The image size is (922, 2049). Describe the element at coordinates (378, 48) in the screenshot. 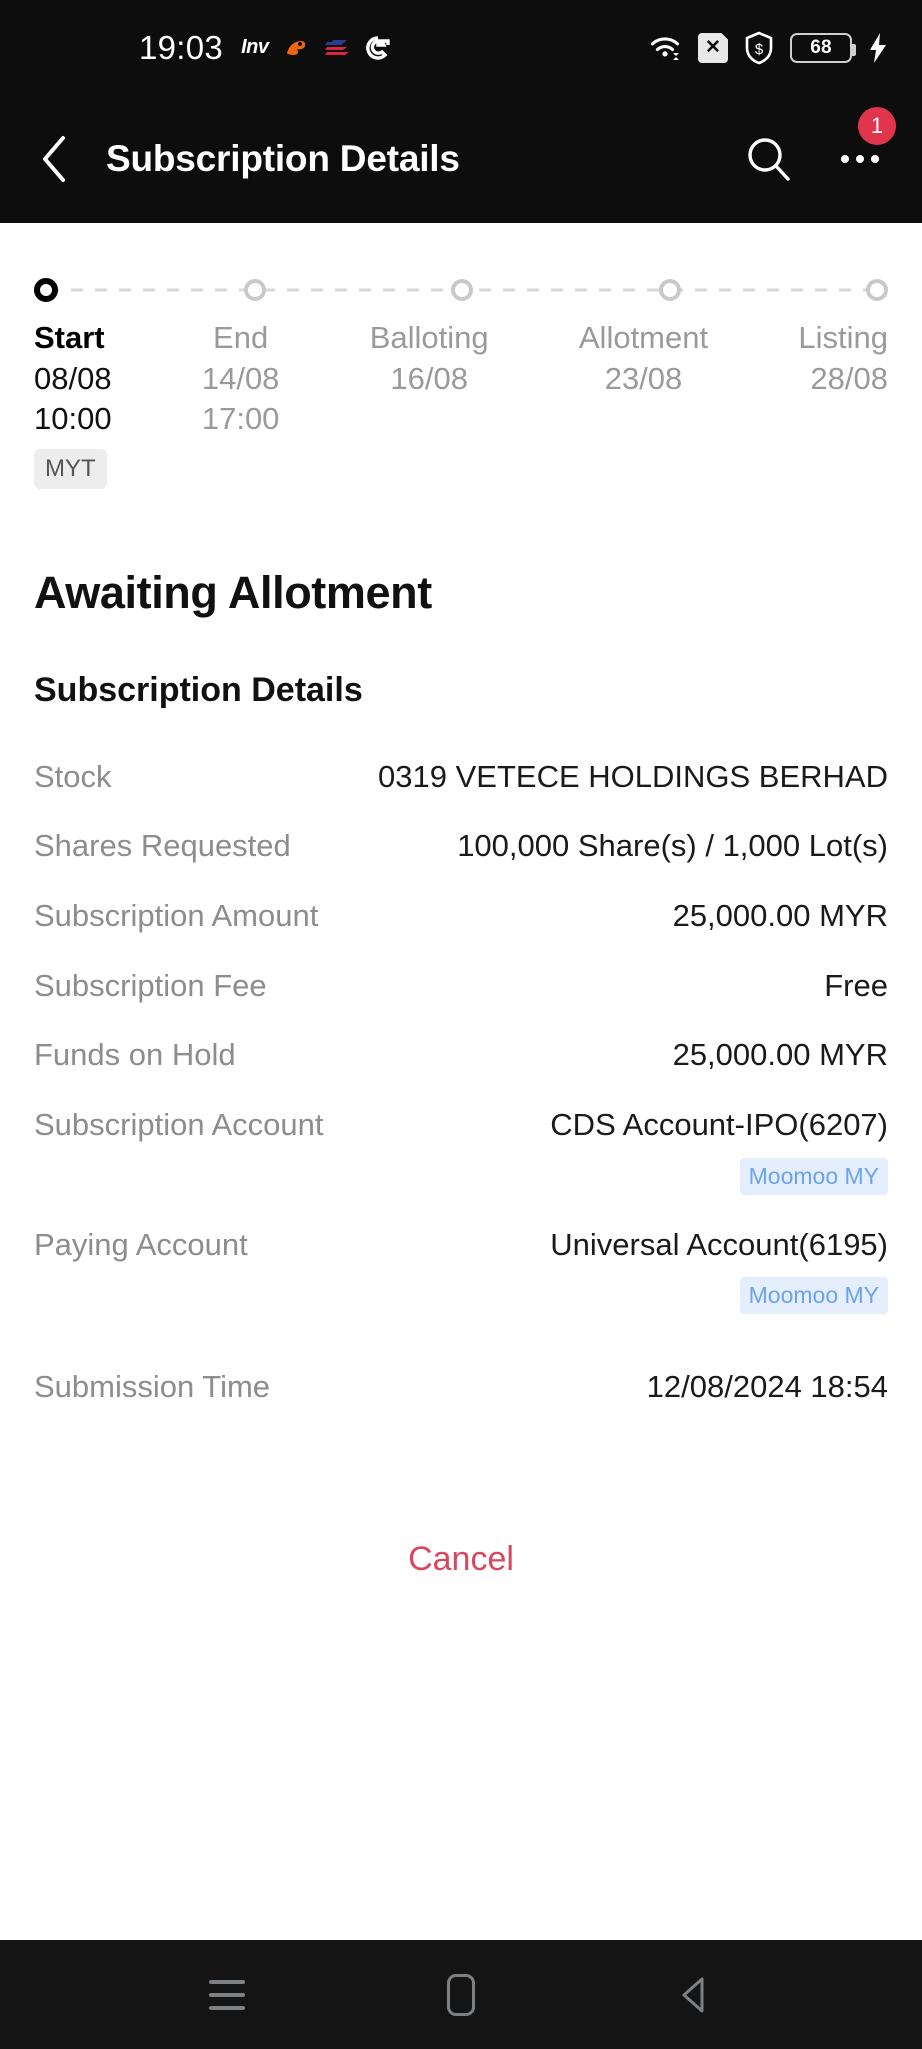

I see `google-app-icon` at that location.